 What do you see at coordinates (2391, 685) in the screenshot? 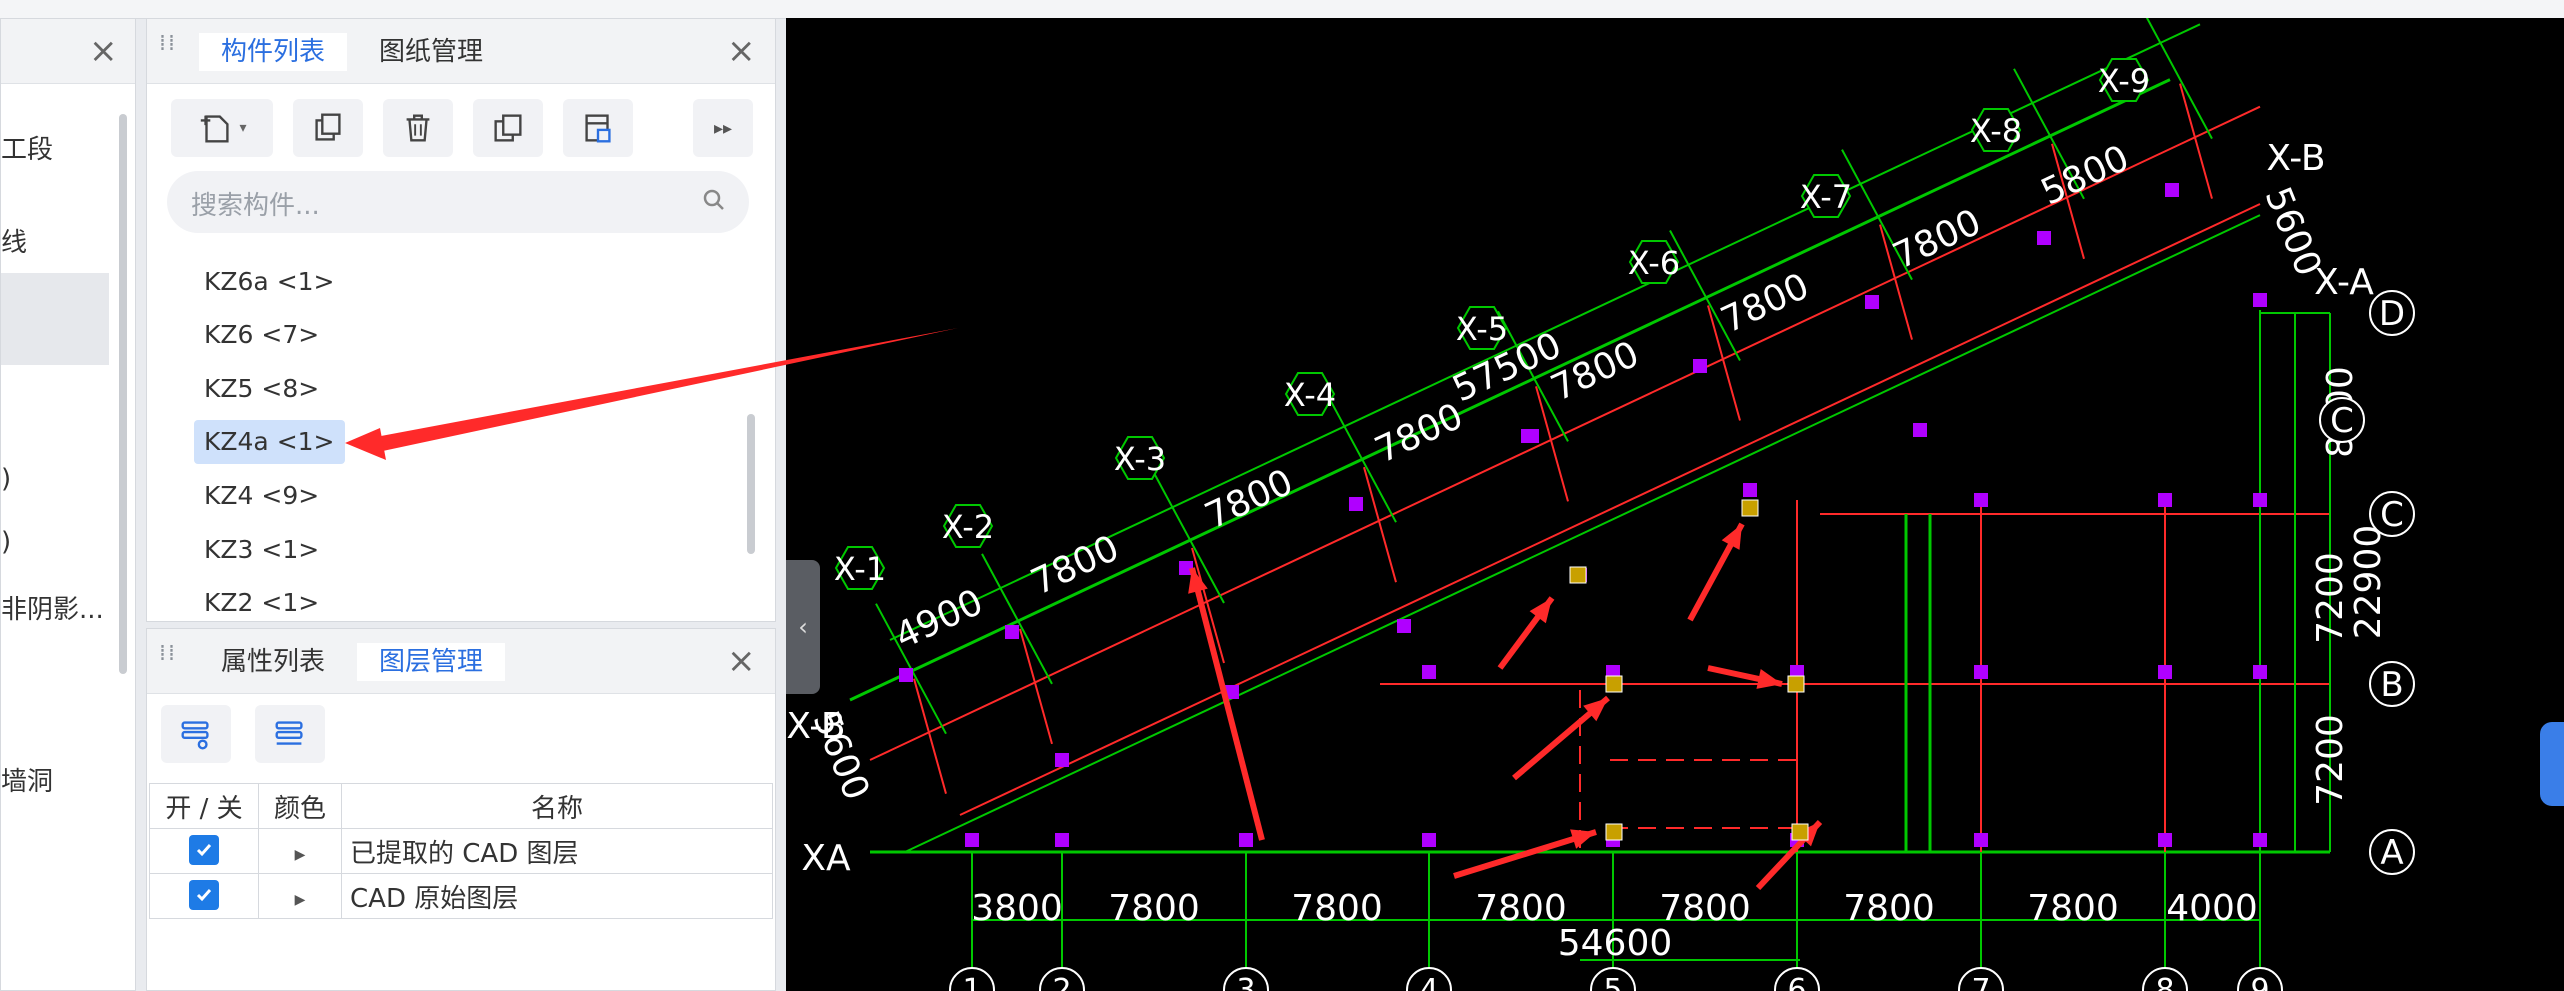
I see `row-axis-label: B` at bounding box center [2391, 685].